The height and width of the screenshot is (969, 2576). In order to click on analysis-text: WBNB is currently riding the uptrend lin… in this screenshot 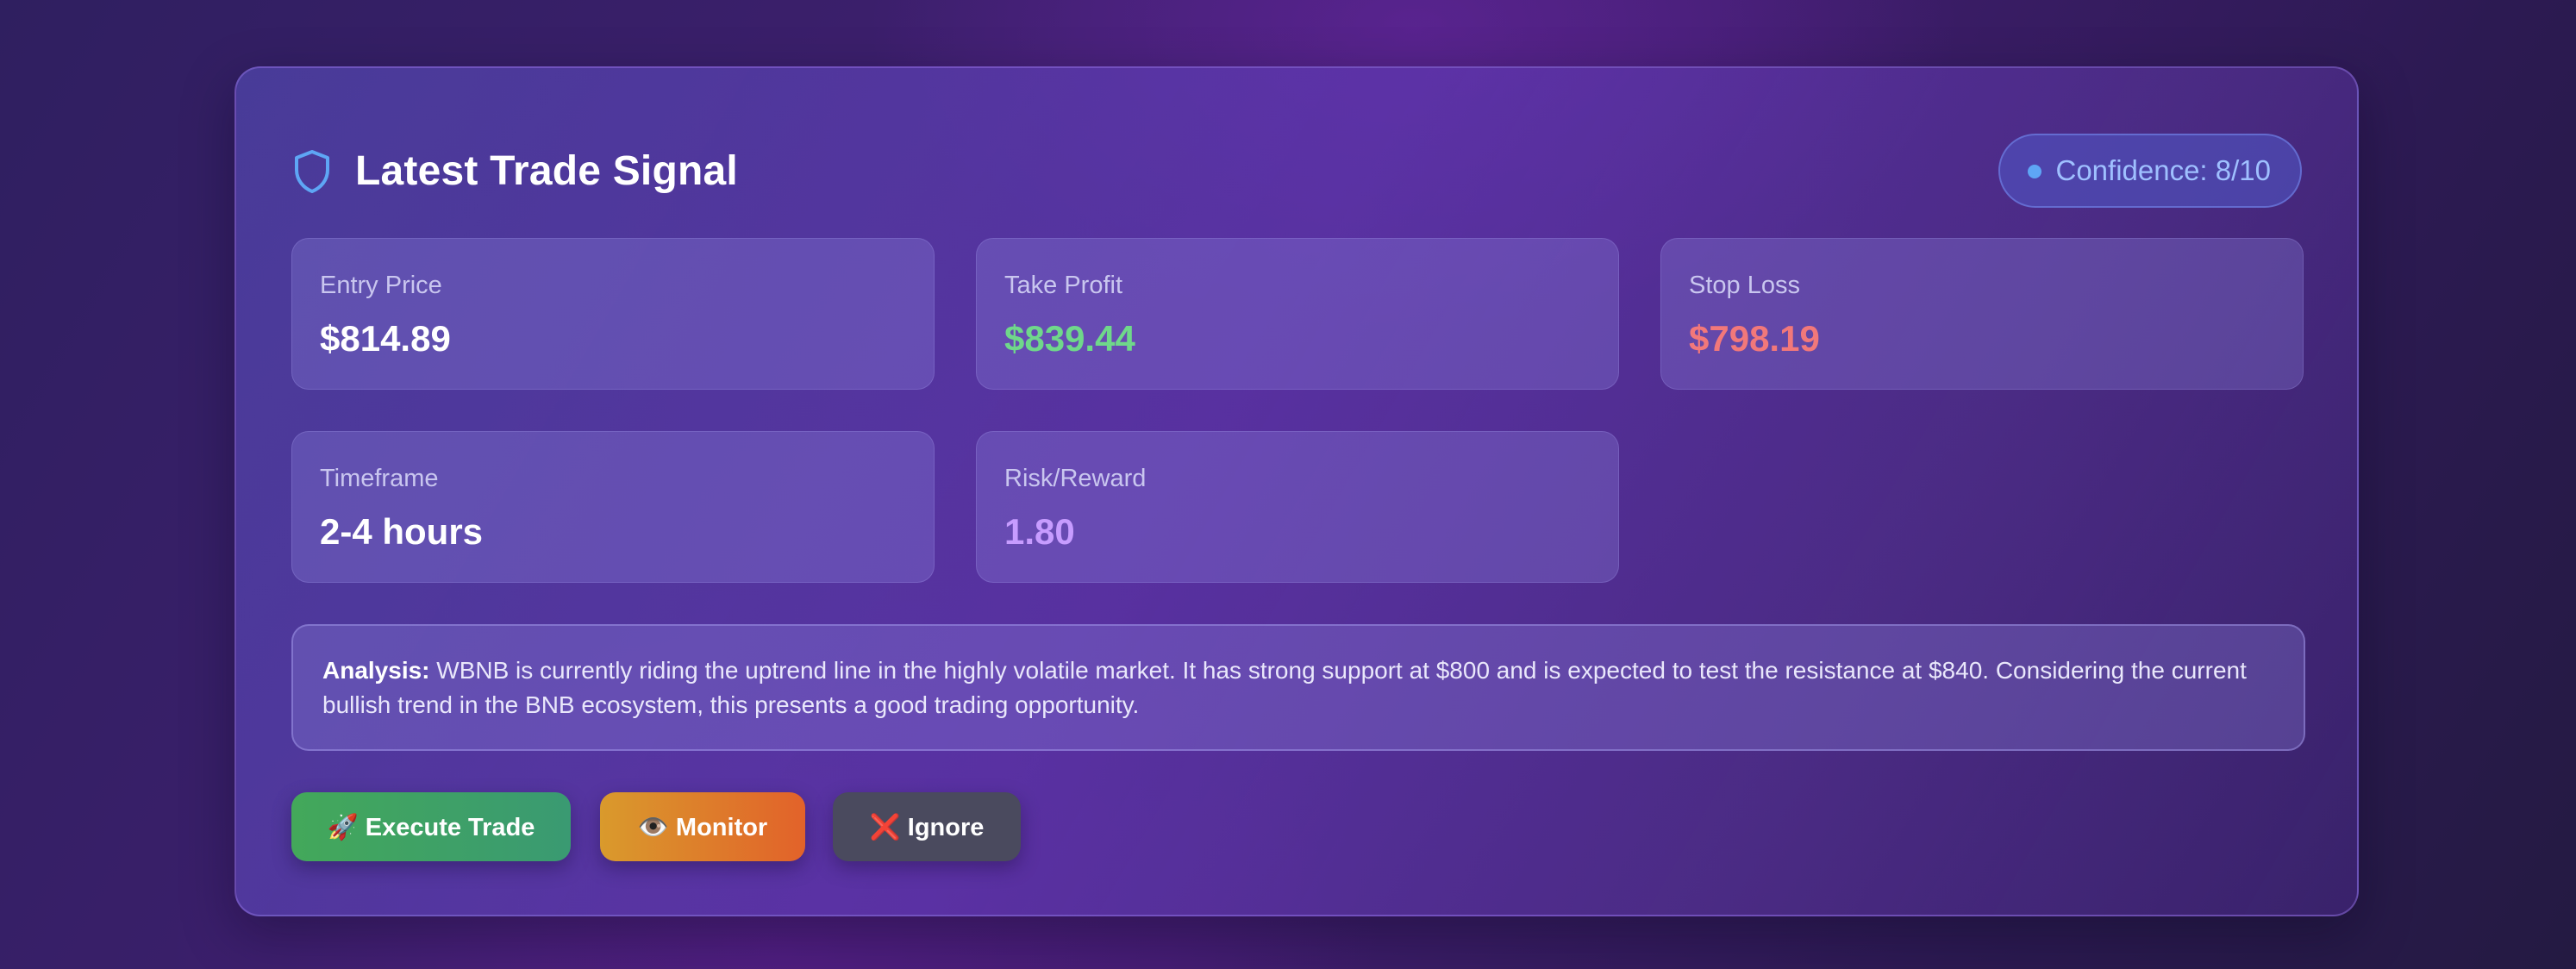, I will do `click(1284, 687)`.